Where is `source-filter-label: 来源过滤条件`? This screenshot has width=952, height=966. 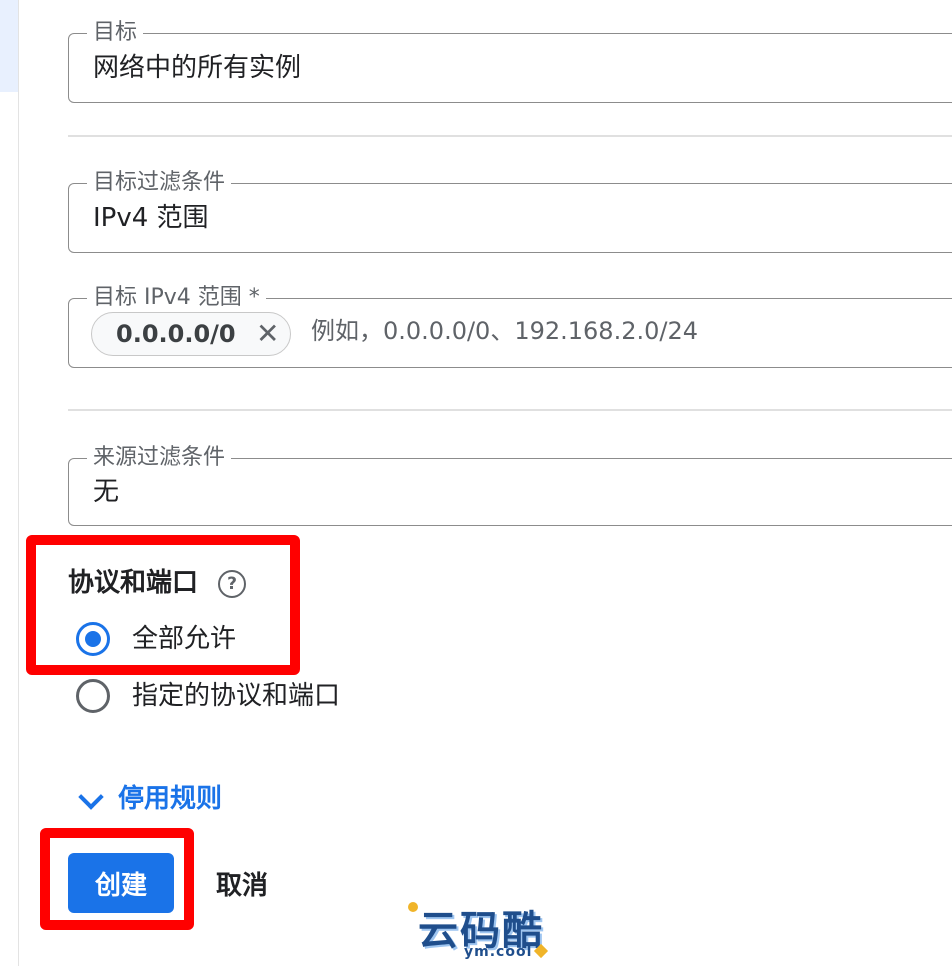
source-filter-label: 来源过滤条件 is located at coordinates (159, 458).